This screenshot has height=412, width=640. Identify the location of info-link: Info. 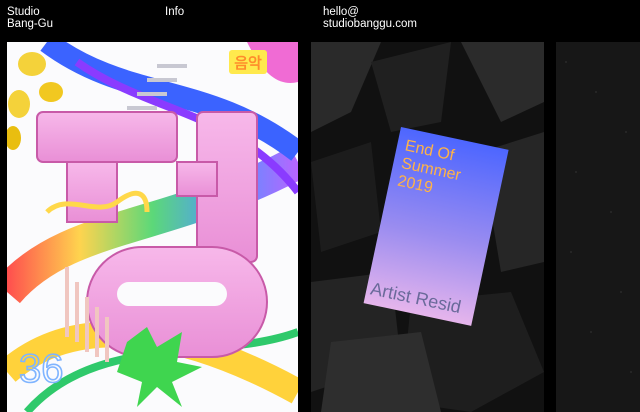
(174, 12).